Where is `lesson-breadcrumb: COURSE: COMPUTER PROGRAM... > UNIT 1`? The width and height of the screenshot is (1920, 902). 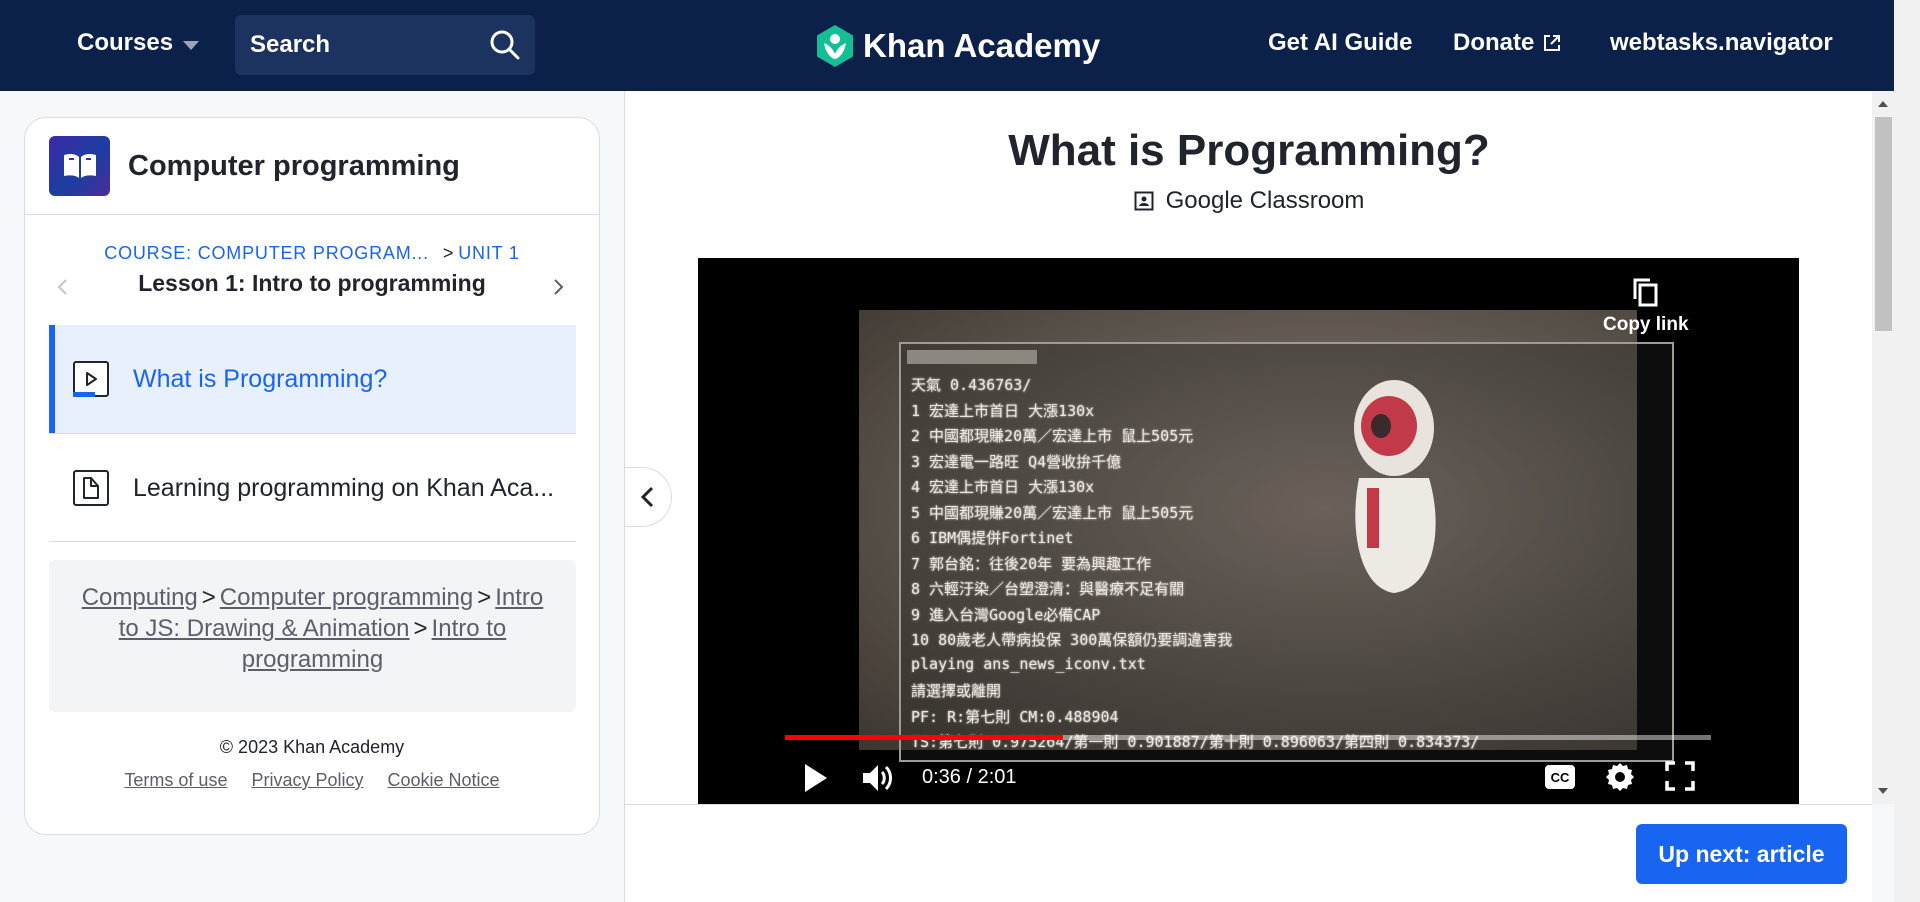
lesson-breadcrumb: COURSE: COMPUTER PROGRAM... > UNIT 1 is located at coordinates (312, 253).